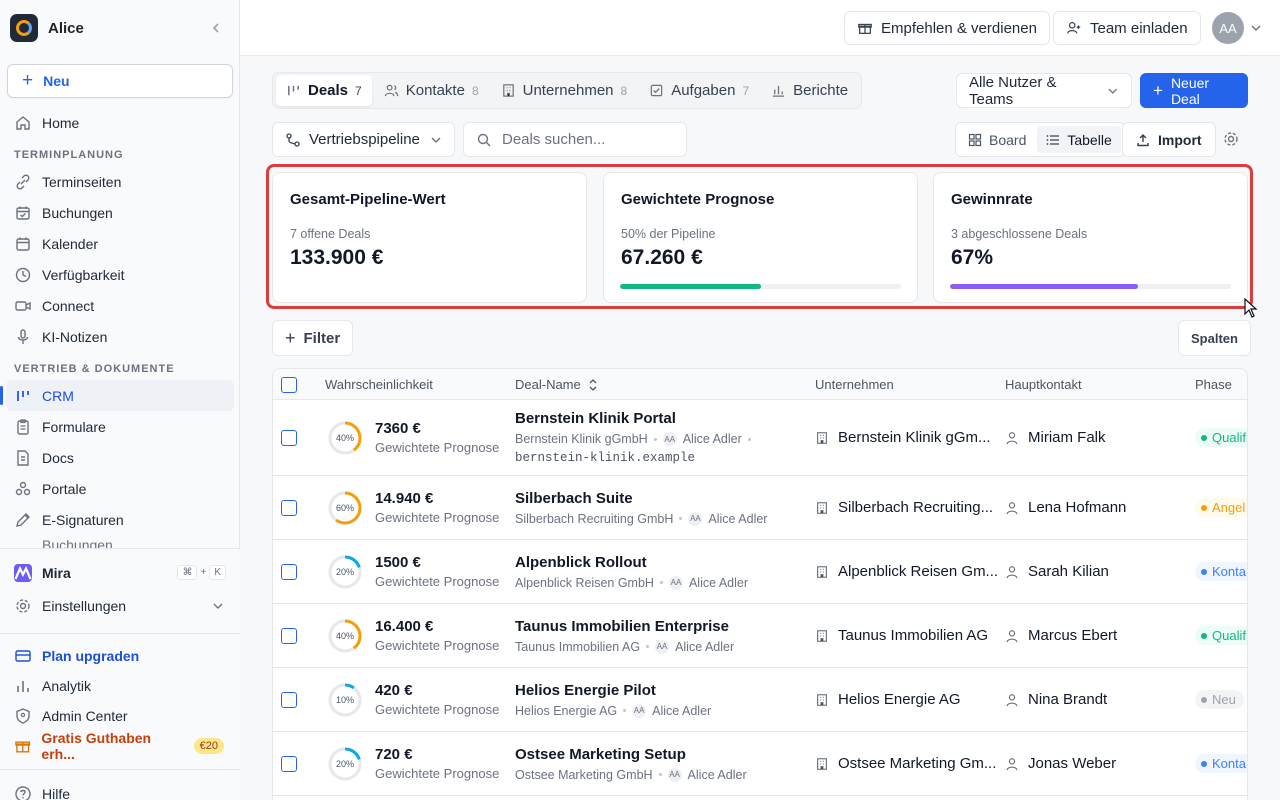 This screenshot has width=1280, height=800. I want to click on sidebar-item-ki-notizen: KI-Notizen, so click(120, 336).